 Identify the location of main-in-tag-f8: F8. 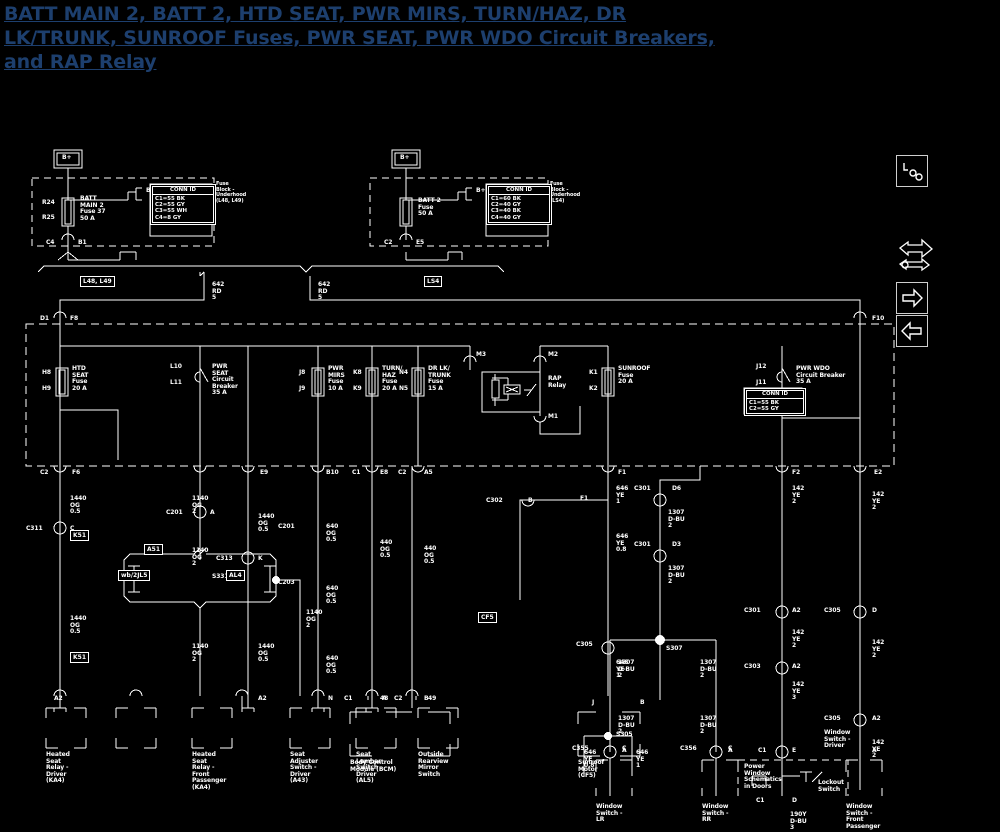
(74, 318).